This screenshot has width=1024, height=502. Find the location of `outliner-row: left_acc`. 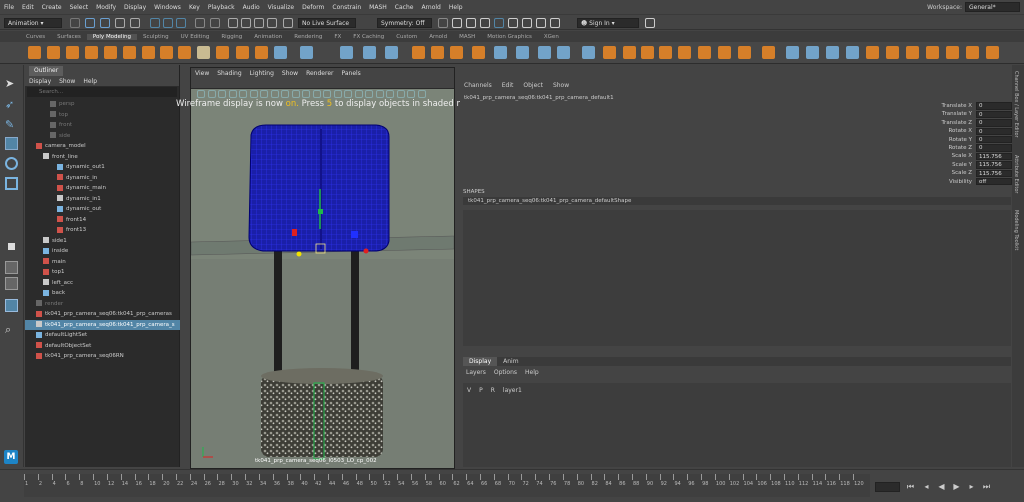

outliner-row: left_acc is located at coordinates (102, 283).